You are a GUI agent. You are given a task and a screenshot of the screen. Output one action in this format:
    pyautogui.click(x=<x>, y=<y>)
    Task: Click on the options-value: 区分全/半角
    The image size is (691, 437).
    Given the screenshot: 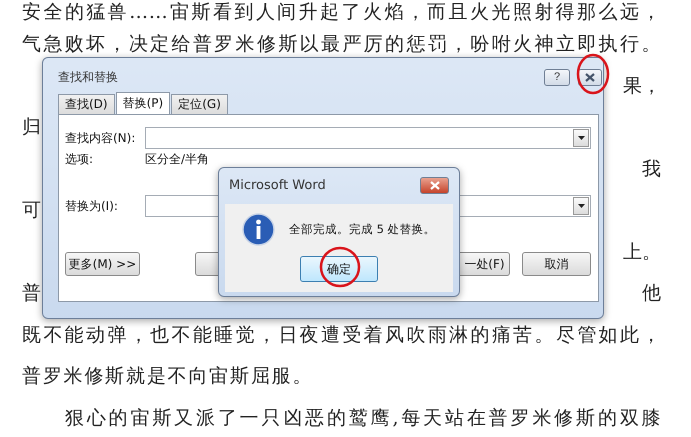 What is the action you would take?
    pyautogui.click(x=177, y=159)
    